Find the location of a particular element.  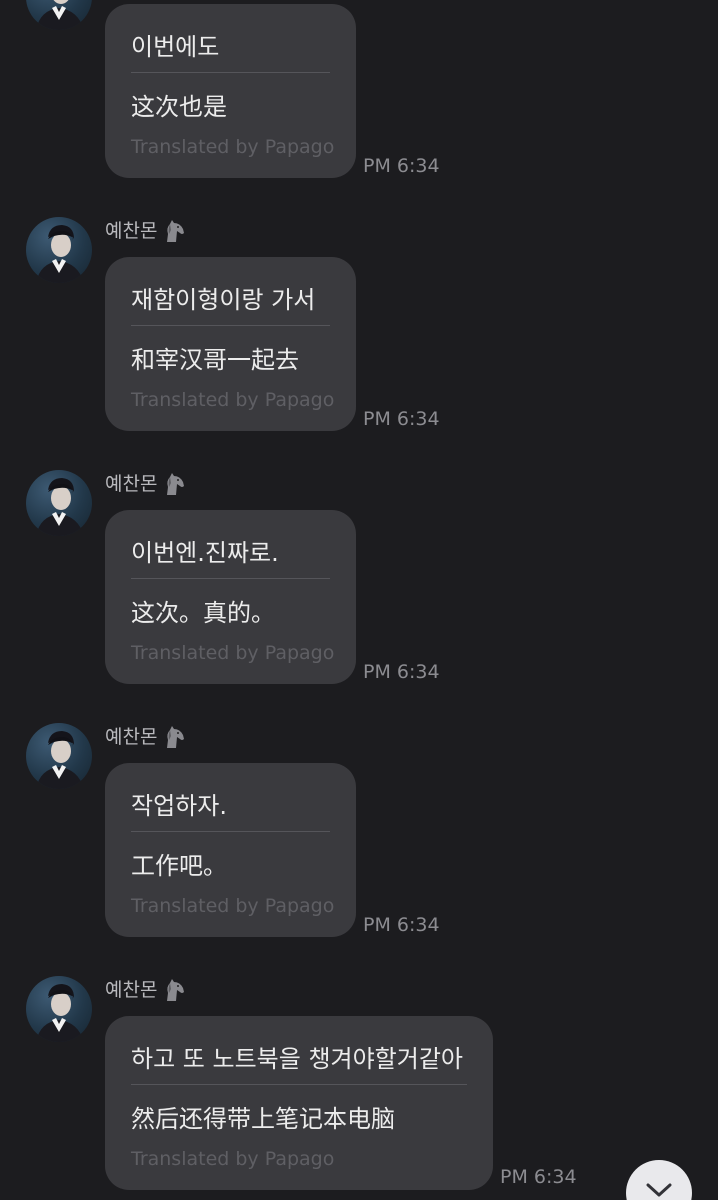

message-translated-text: 这次。真的。 is located at coordinates (203, 613).